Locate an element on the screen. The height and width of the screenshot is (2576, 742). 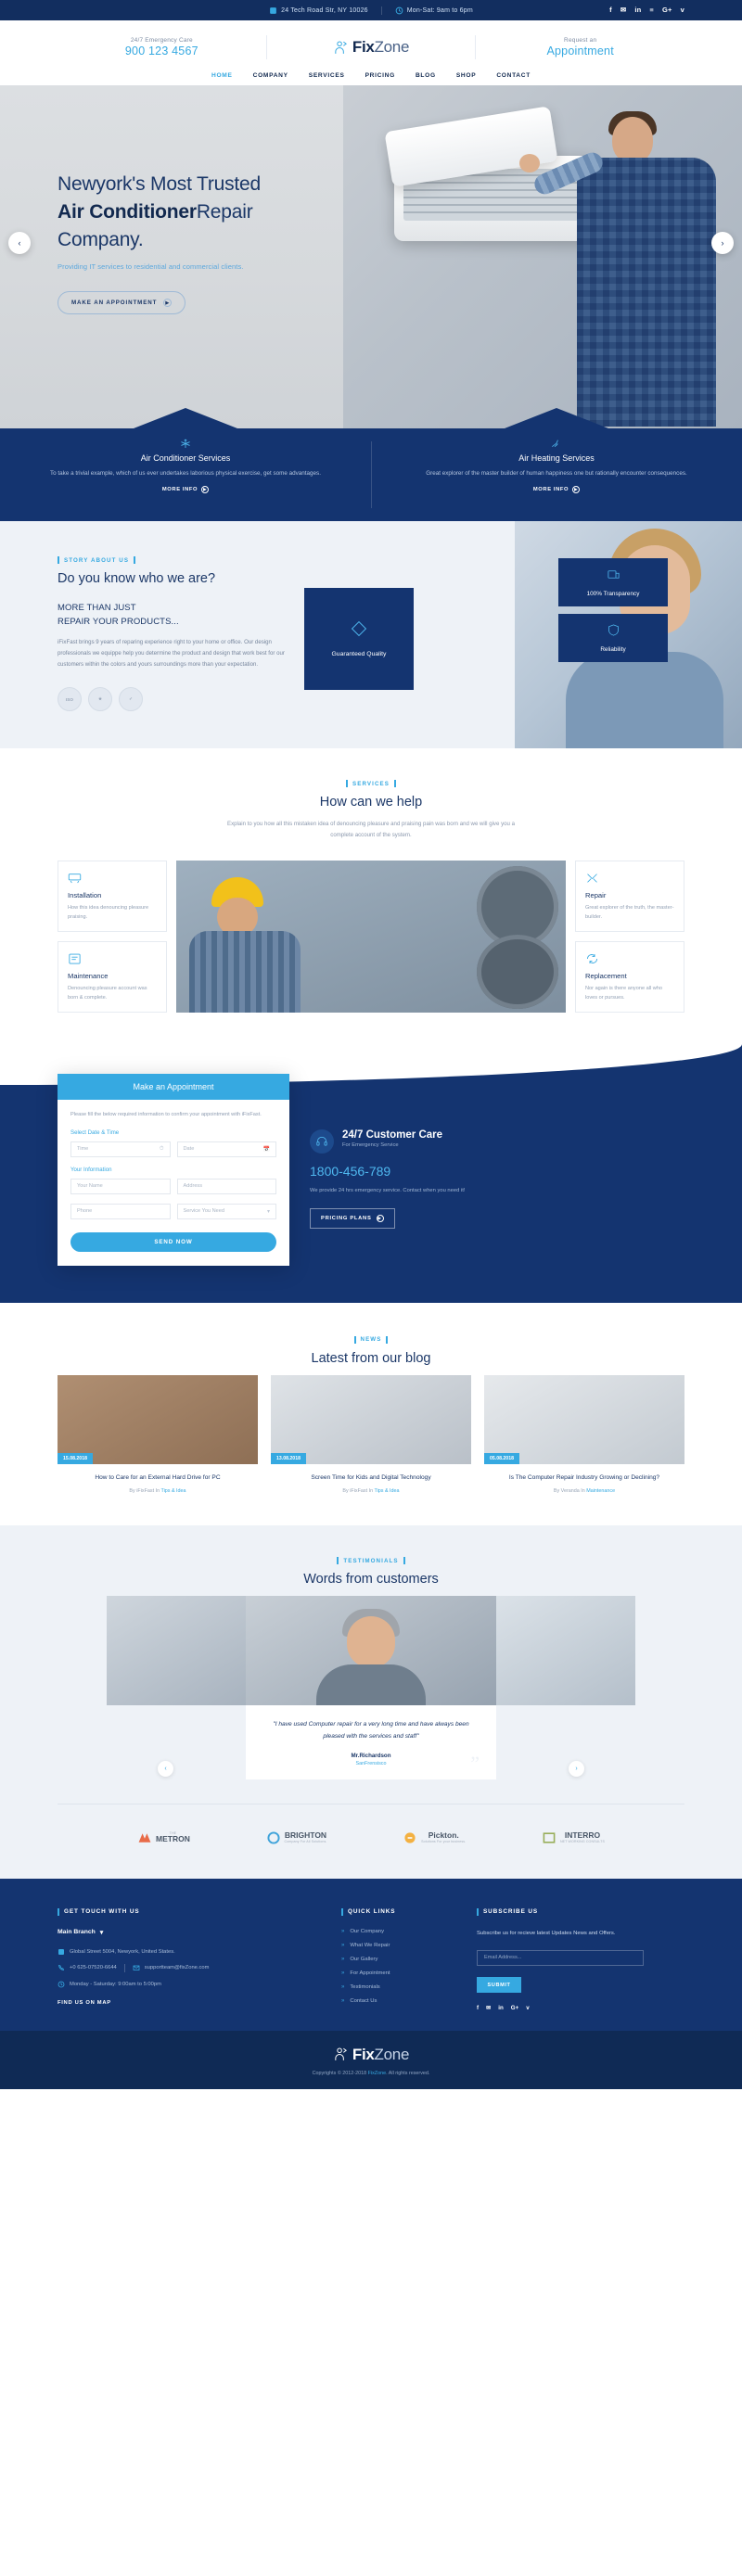
blog-post-author: By iFixFast In is located at coordinates (358, 1491).